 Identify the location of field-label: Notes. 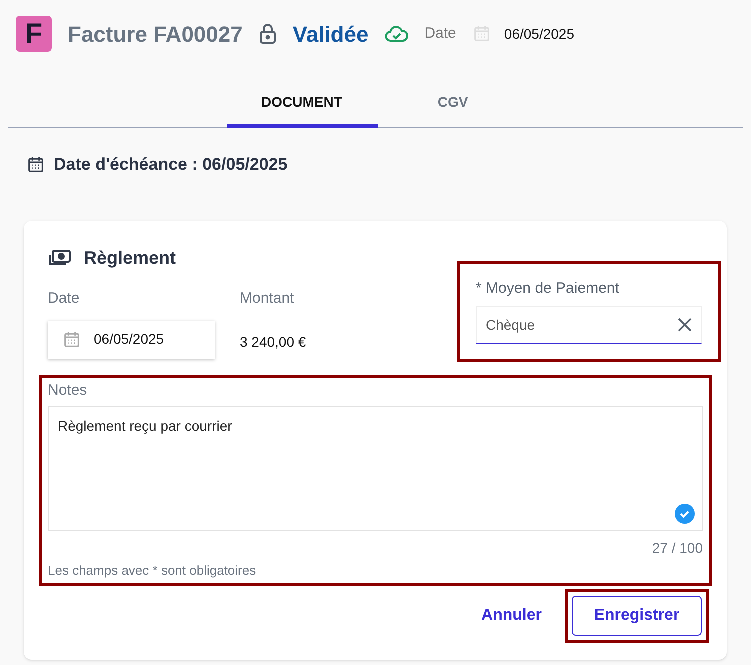
(68, 390).